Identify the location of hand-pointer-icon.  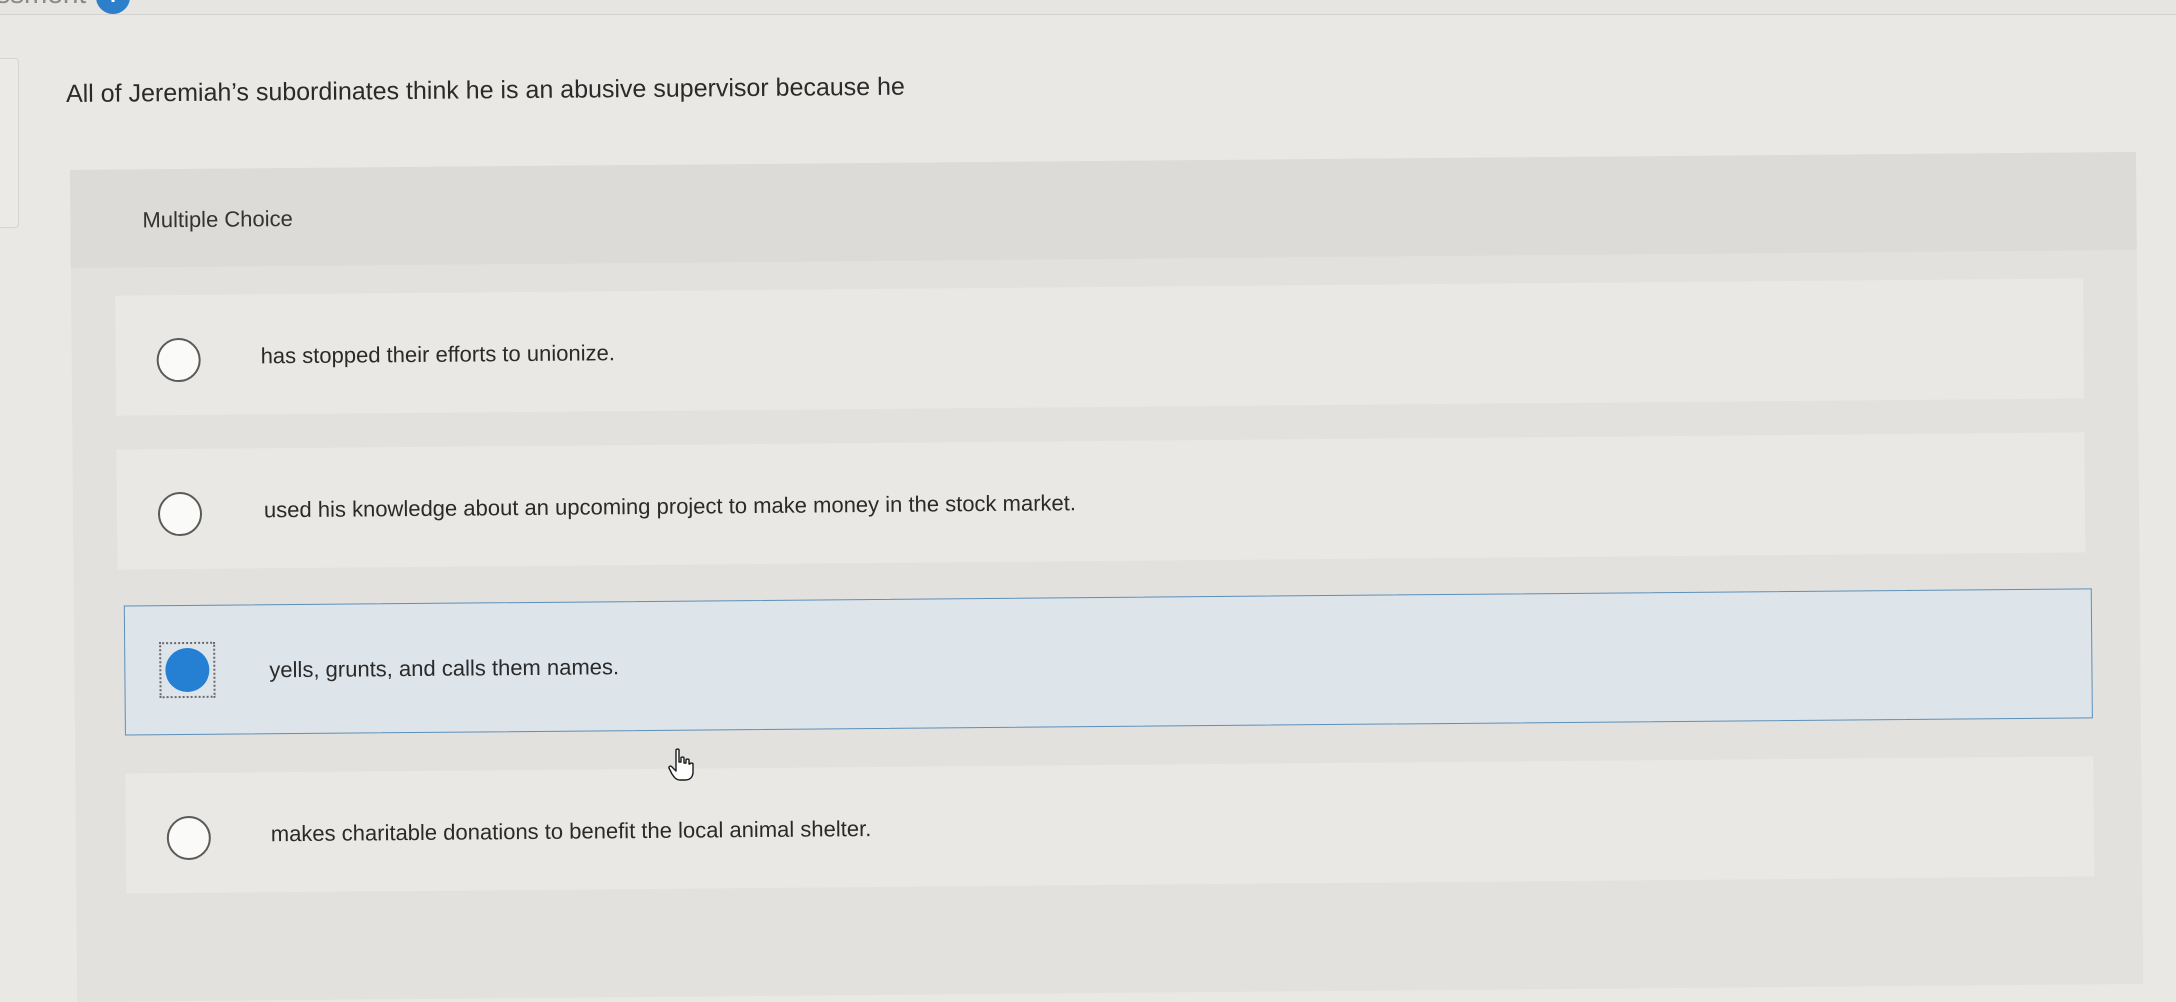
(681, 764).